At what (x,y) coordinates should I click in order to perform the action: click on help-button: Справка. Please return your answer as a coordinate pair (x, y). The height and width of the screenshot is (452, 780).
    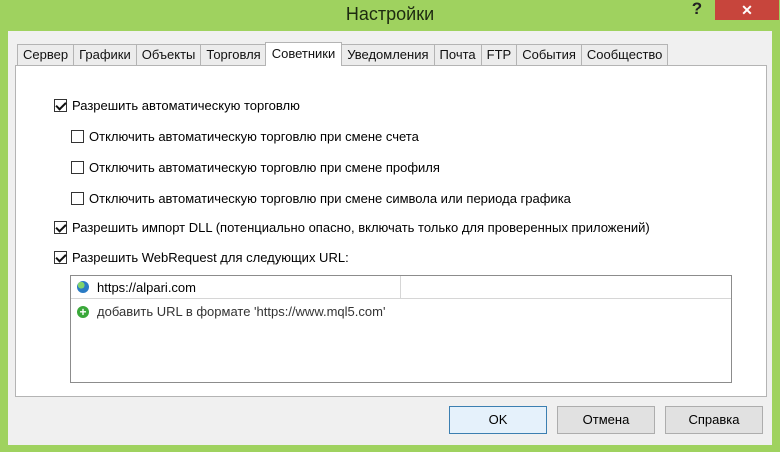
    Looking at the image, I should click on (714, 420).